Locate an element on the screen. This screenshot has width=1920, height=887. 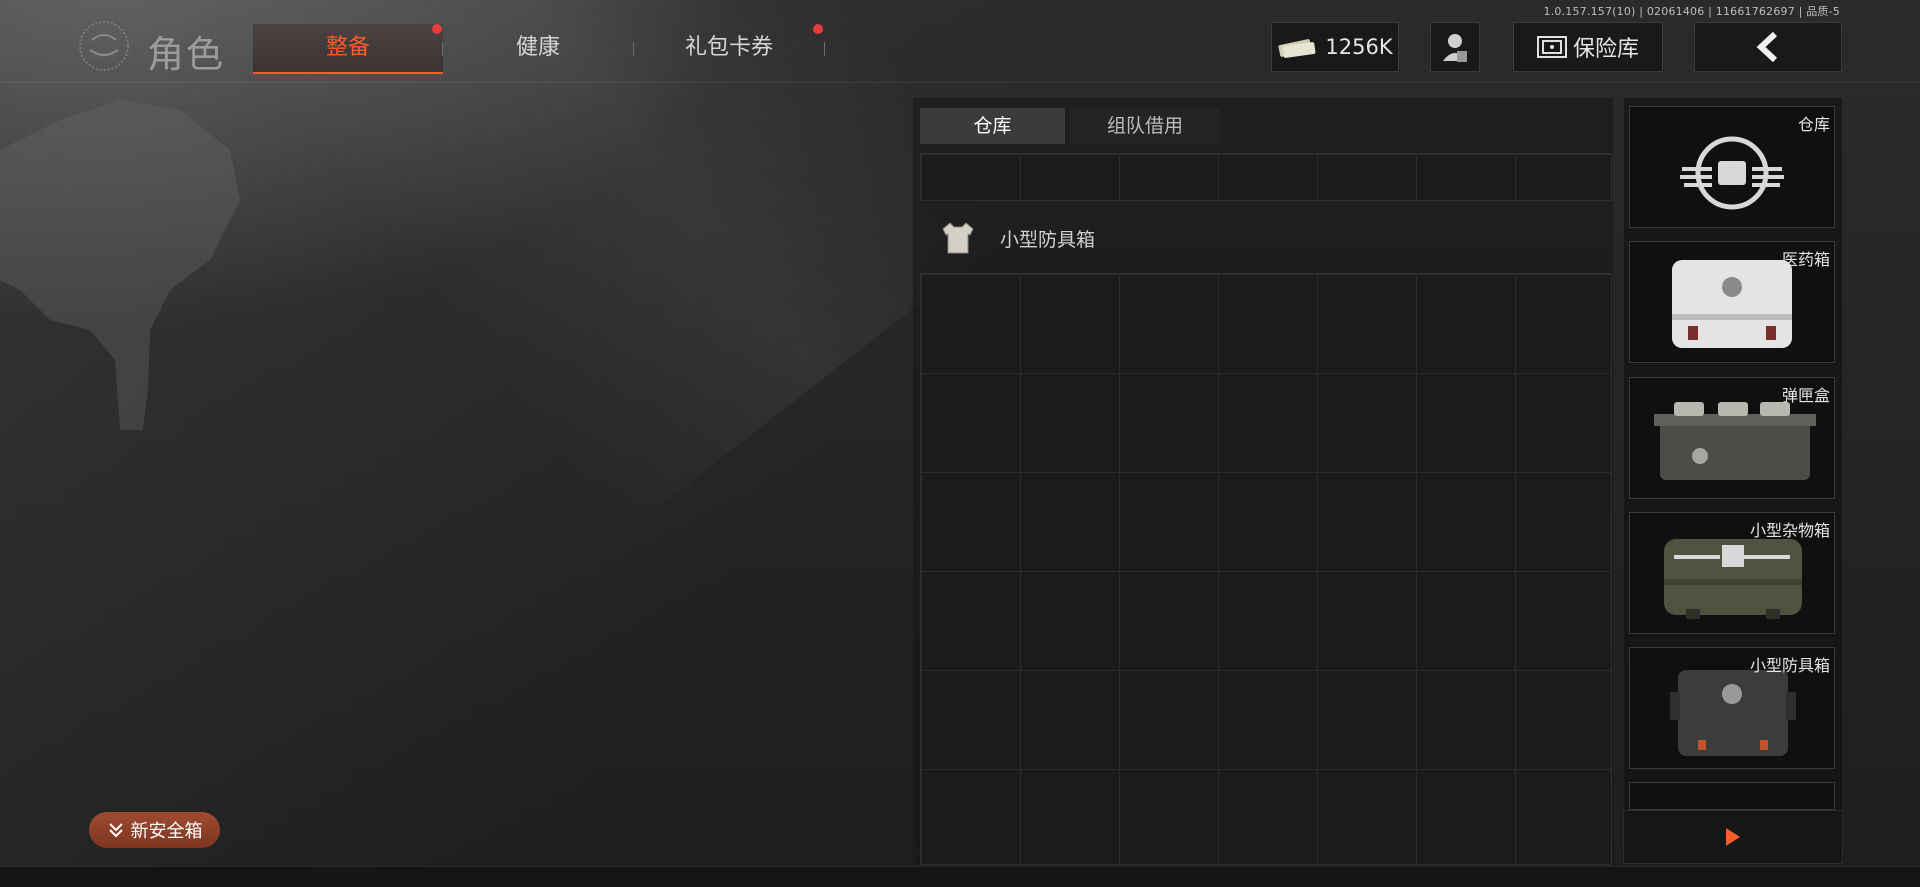
safe-icon is located at coordinates (1551, 47).